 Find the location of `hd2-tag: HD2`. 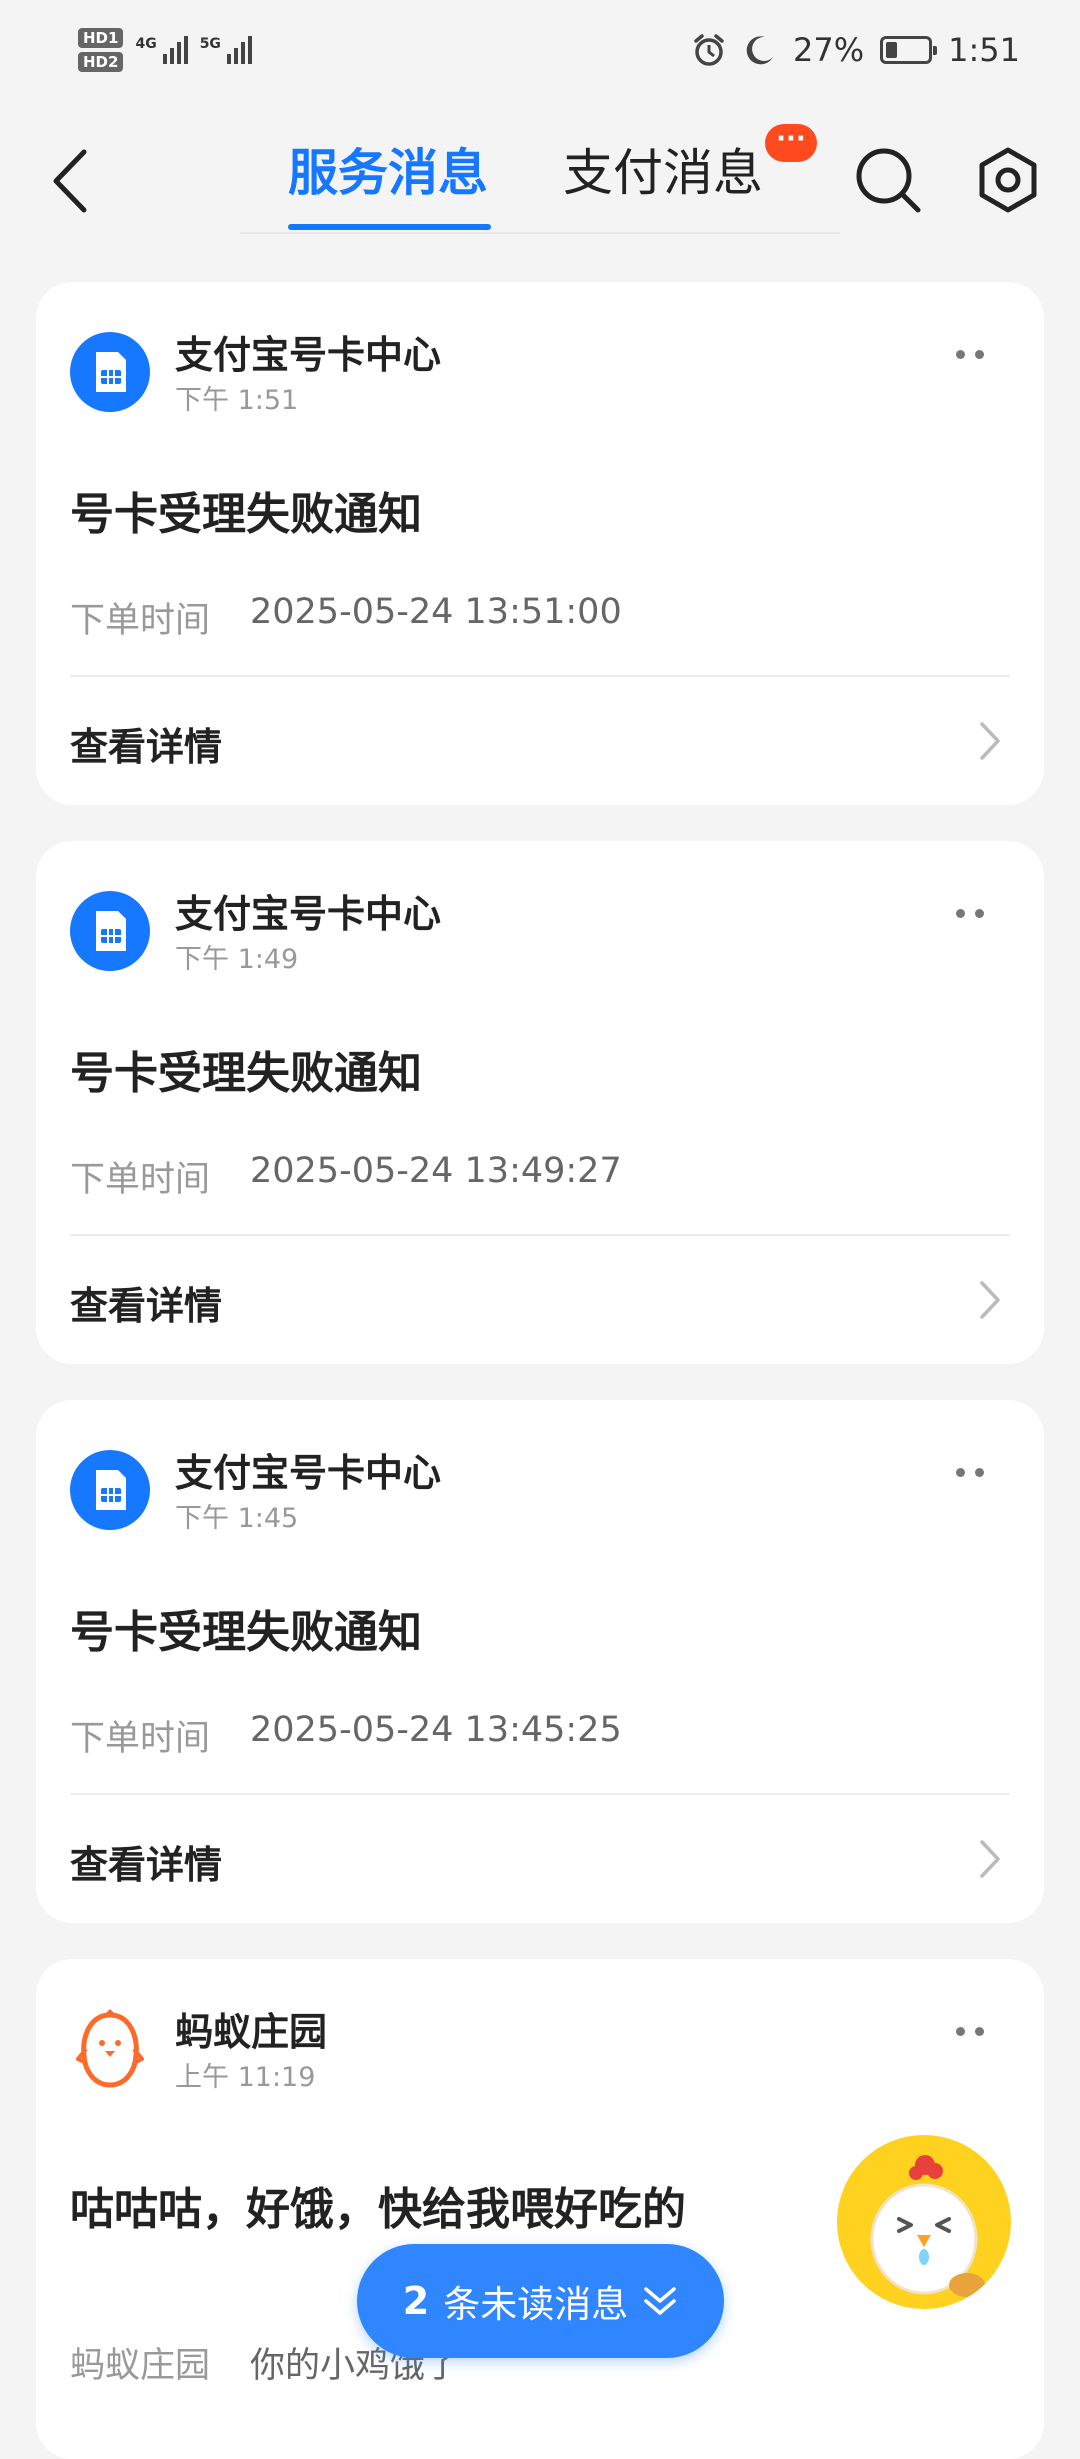

hd2-tag: HD2 is located at coordinates (101, 62).